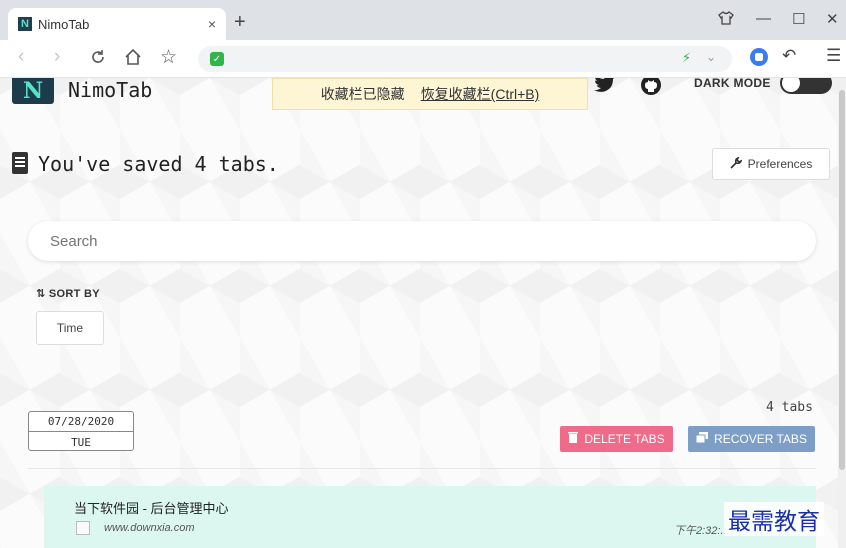 This screenshot has height=548, width=846. Describe the element at coordinates (362, 94) in the screenshot. I see `notice-text: 收藏栏已隐藏` at that location.